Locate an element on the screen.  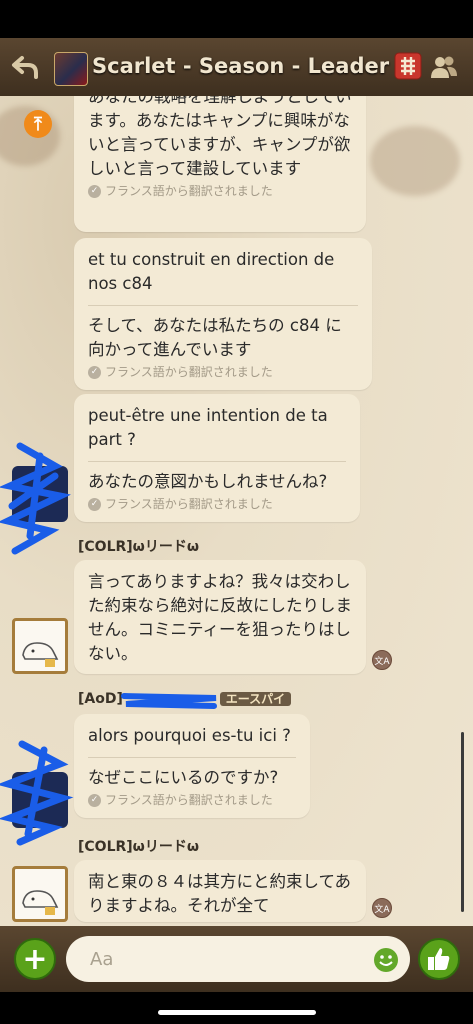
background-splatter is located at coordinates (415, 161).